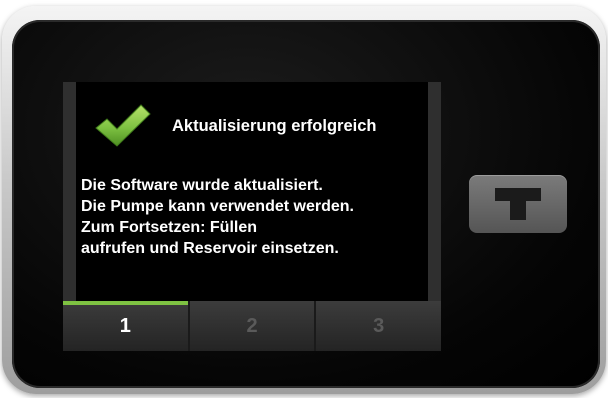 This screenshot has width=608, height=398. I want to click on dialog-header: Aktualisierung erfolgreich, so click(252, 126).